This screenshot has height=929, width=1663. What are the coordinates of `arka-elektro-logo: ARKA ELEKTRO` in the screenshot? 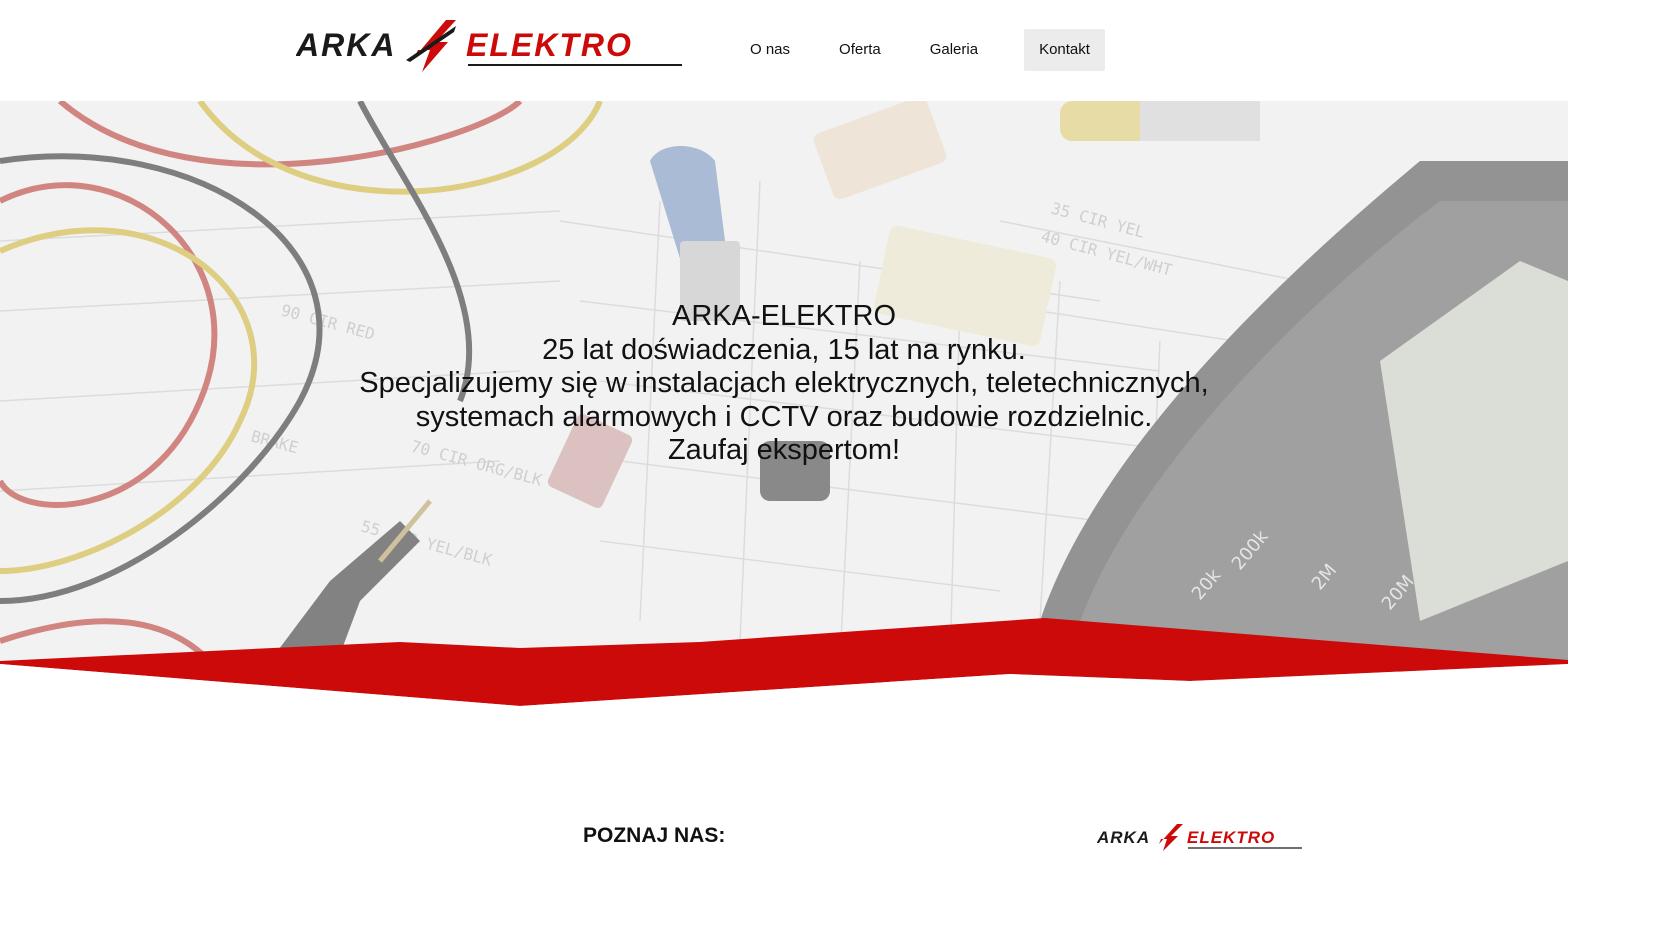 It's located at (490, 44).